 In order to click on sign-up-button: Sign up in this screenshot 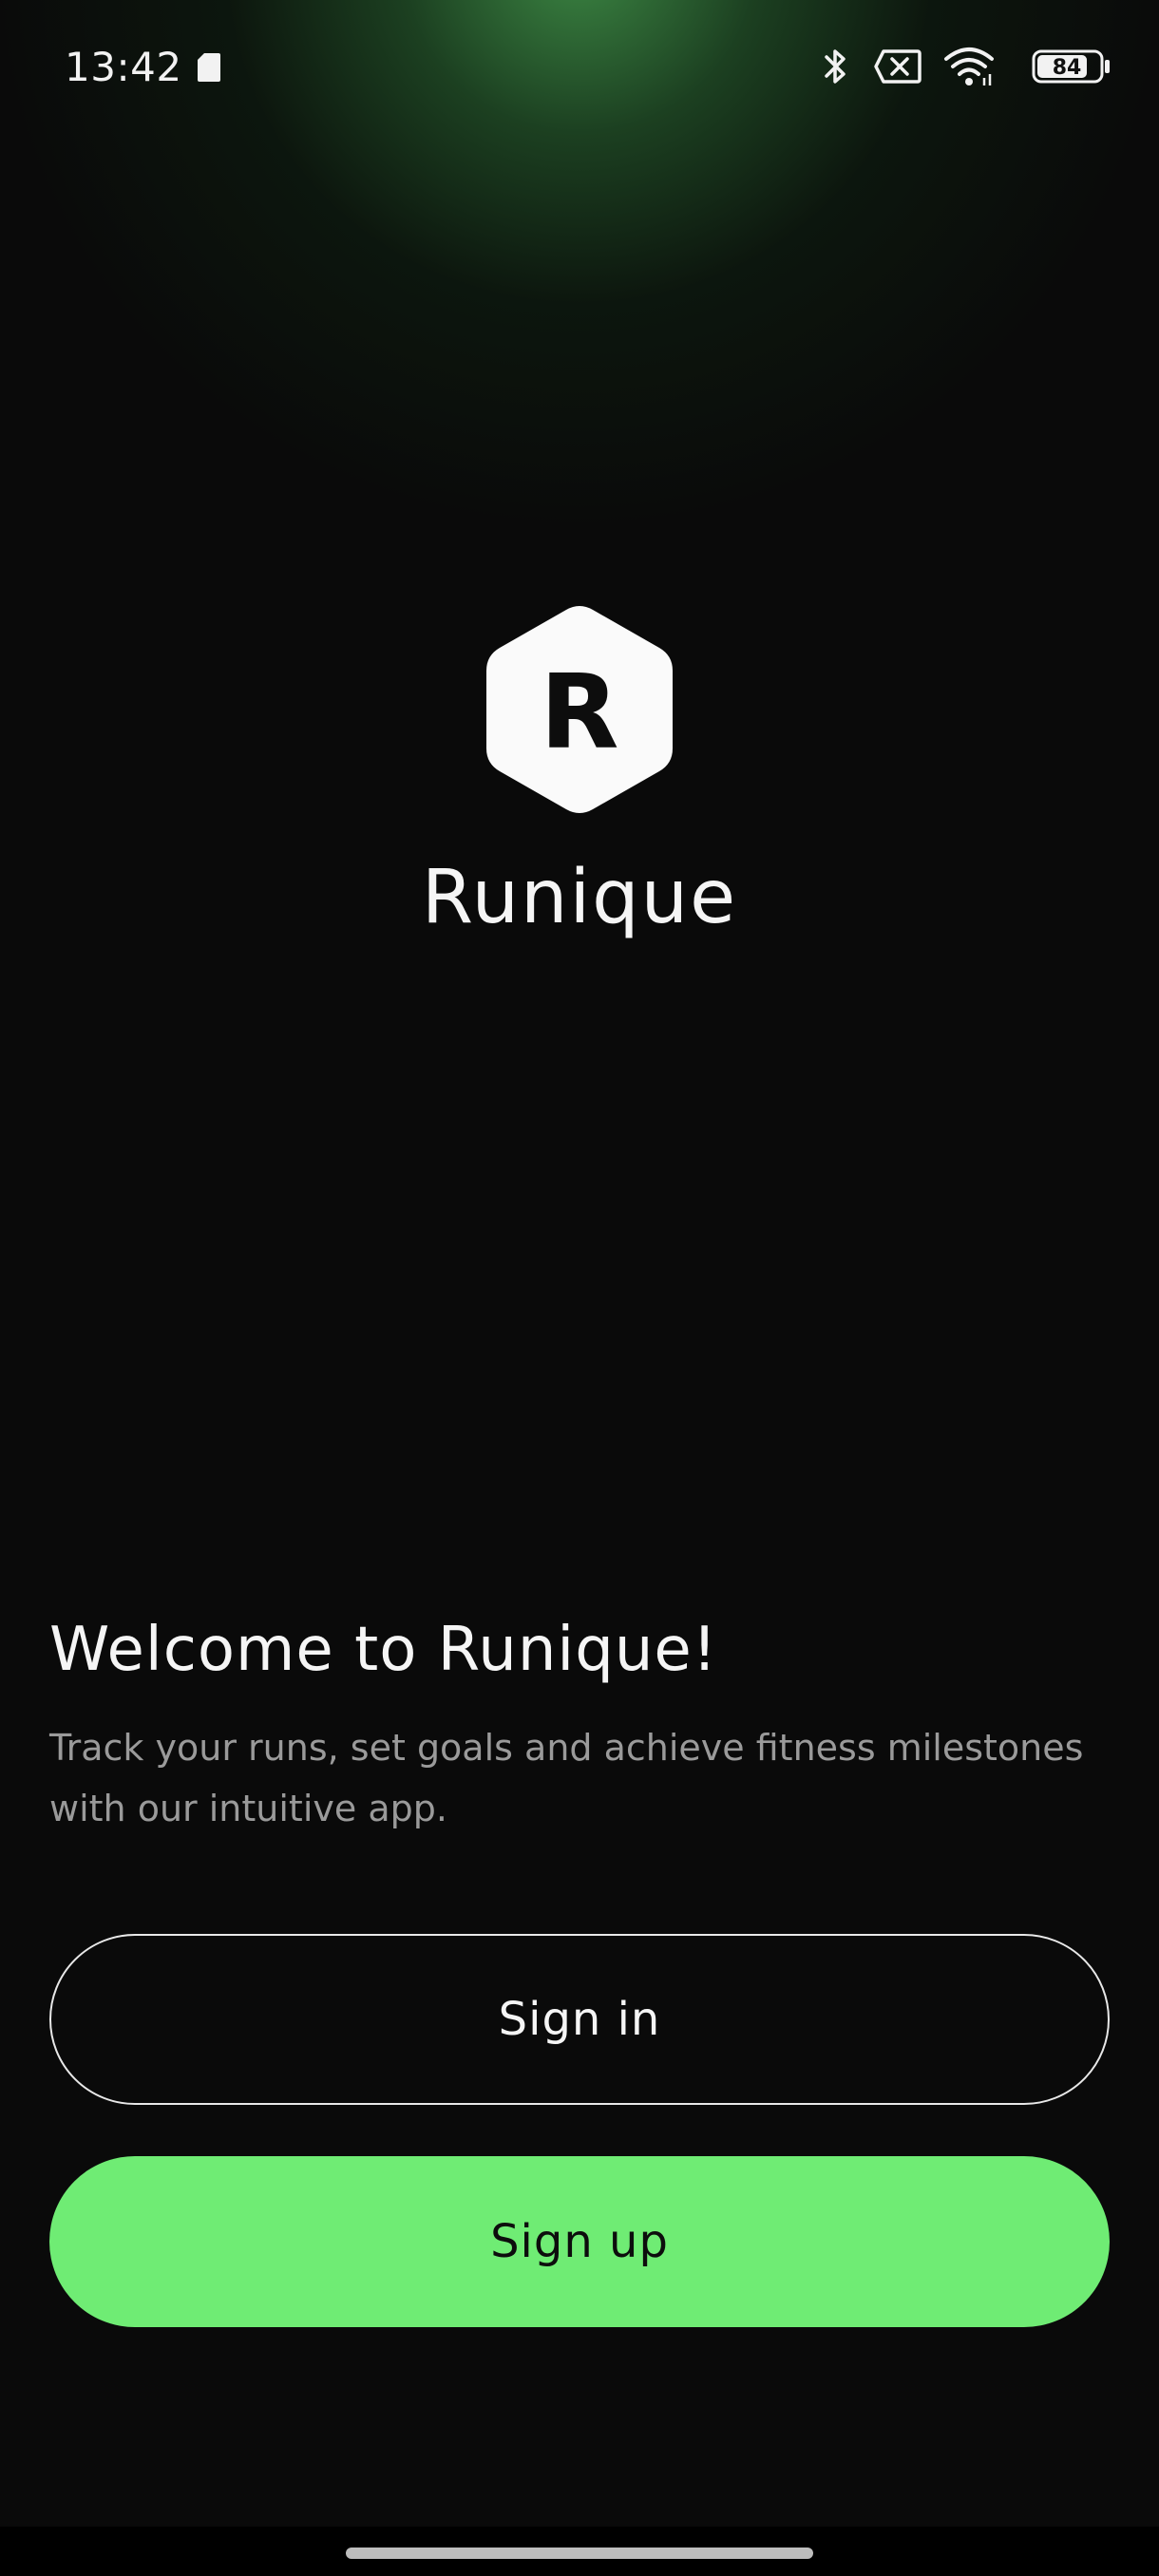, I will do `click(579, 2241)`.